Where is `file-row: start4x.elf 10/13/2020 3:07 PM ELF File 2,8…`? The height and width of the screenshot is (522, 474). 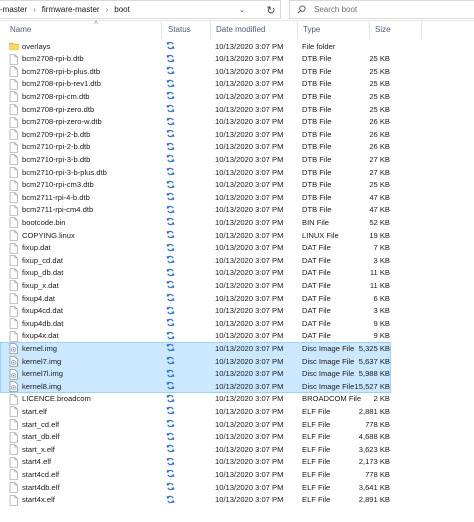
file-row: start4x.elf 10/13/2020 3:07 PM ELF File 2,8… is located at coordinates (237, 500).